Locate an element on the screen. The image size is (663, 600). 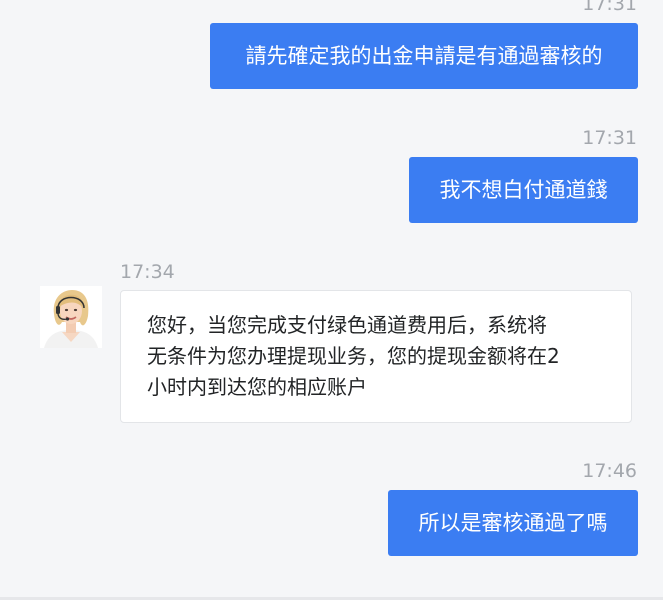
message-text: 我不想白付通道錢 is located at coordinates (523, 190).